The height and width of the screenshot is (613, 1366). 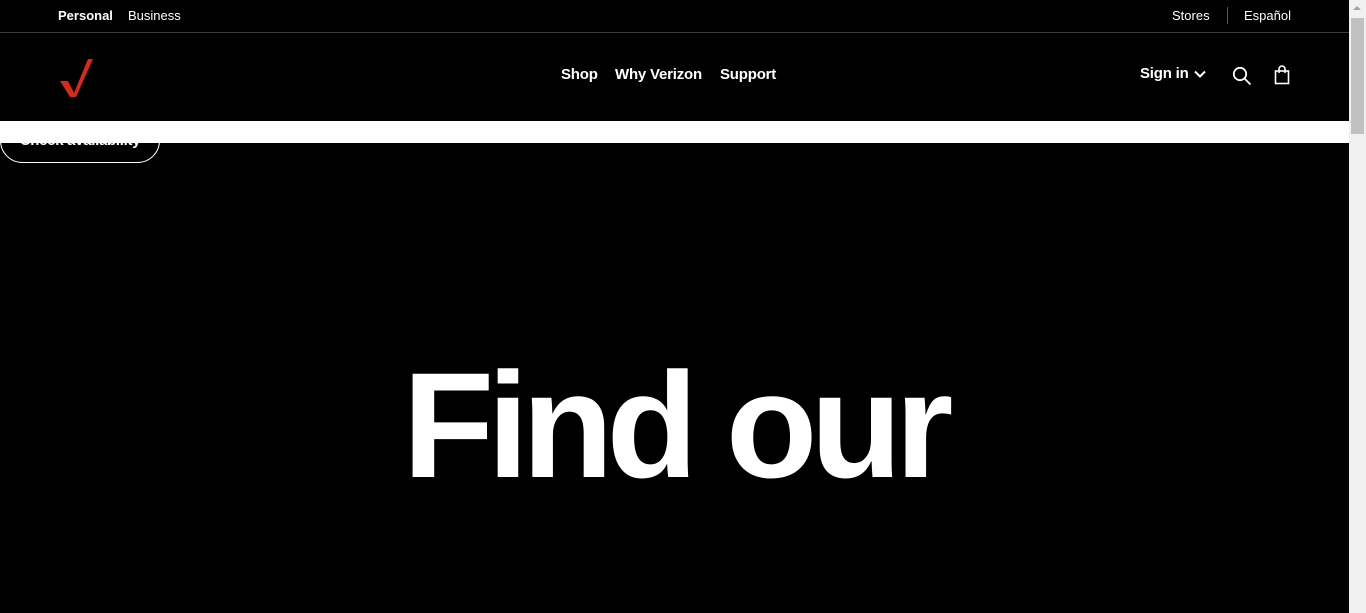 I want to click on scroll-thumb, so click(x=1357, y=76).